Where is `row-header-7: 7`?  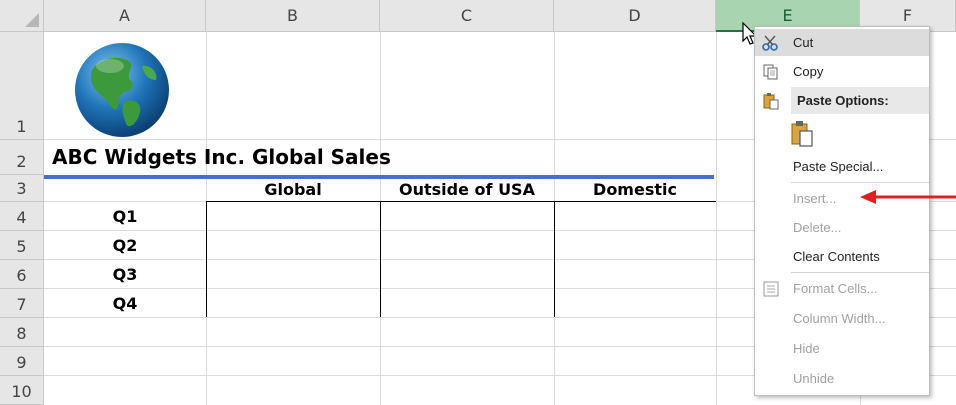 row-header-7: 7 is located at coordinates (22, 303).